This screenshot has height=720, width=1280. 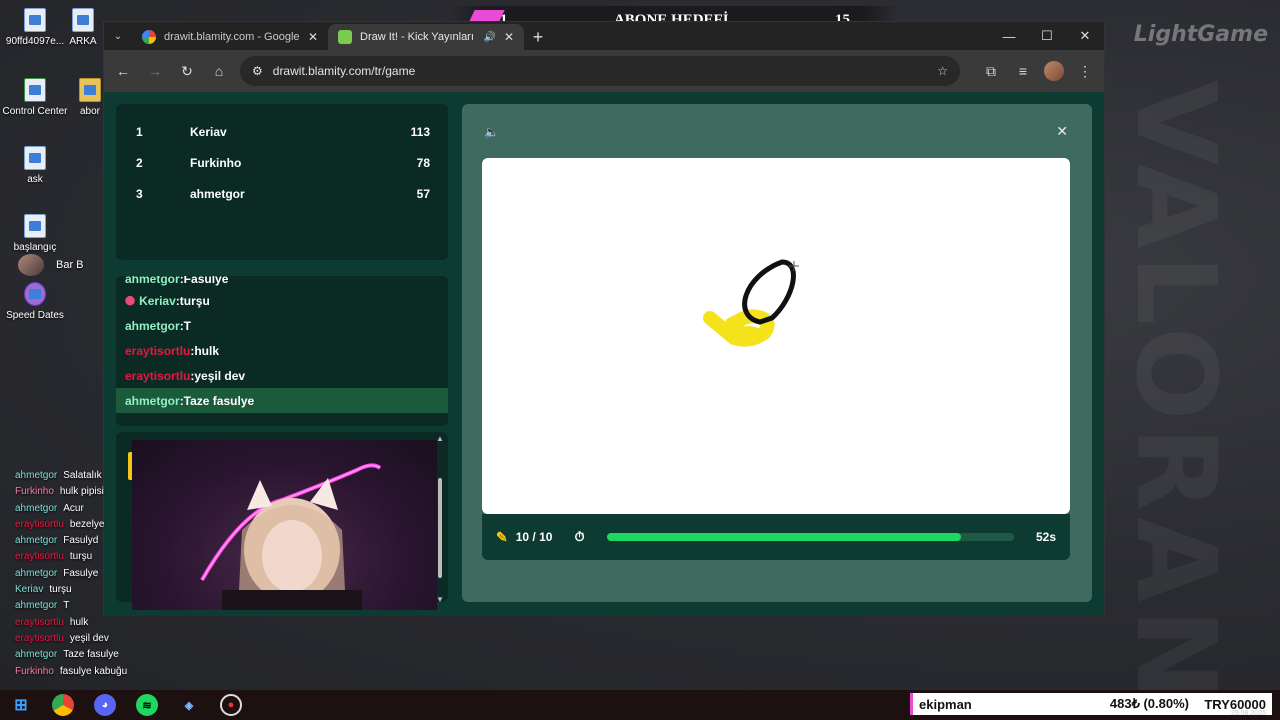 I want to click on close-window-button: ✕, so click(x=1085, y=36).